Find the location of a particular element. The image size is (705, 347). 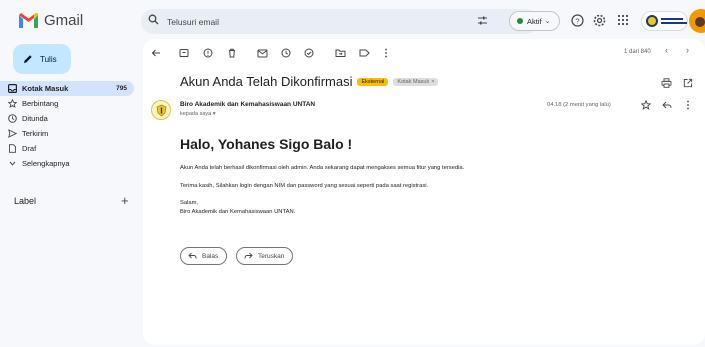

reply-button: Balas is located at coordinates (204, 256).